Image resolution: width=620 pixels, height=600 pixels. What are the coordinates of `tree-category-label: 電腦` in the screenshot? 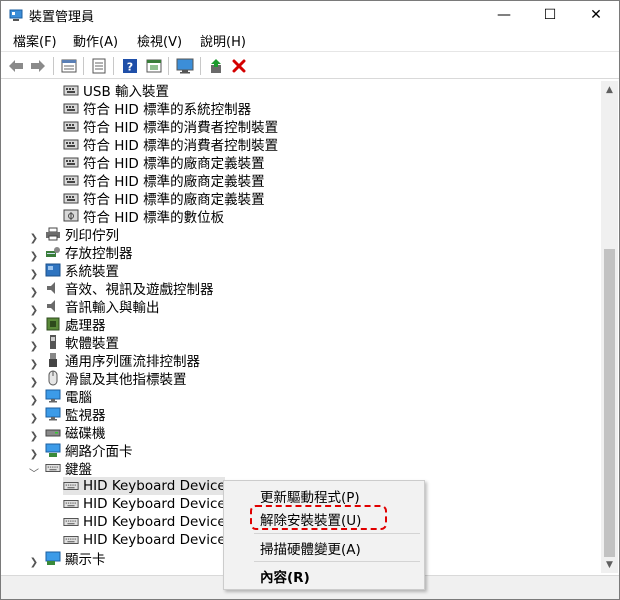 It's located at (78, 398).